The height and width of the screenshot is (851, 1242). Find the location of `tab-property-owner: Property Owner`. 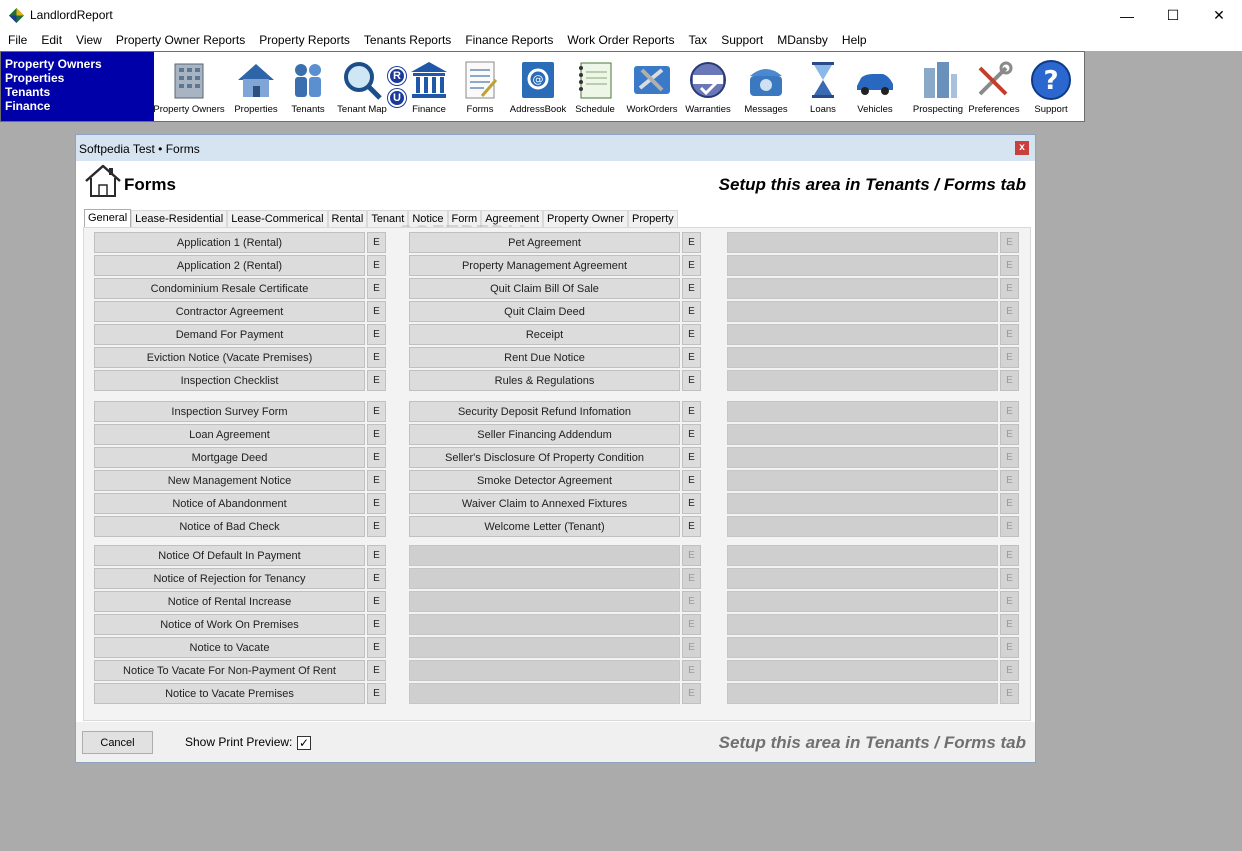

tab-property-owner: Property Owner is located at coordinates (586, 219).